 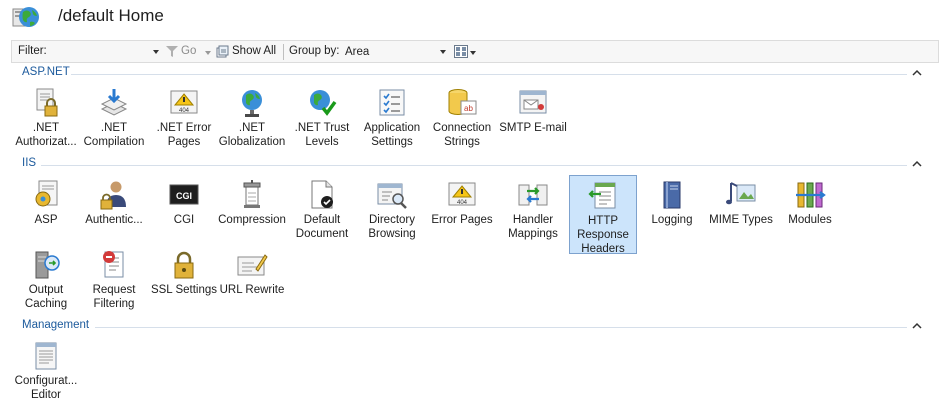 I want to click on item-label: Compression, so click(x=252, y=220).